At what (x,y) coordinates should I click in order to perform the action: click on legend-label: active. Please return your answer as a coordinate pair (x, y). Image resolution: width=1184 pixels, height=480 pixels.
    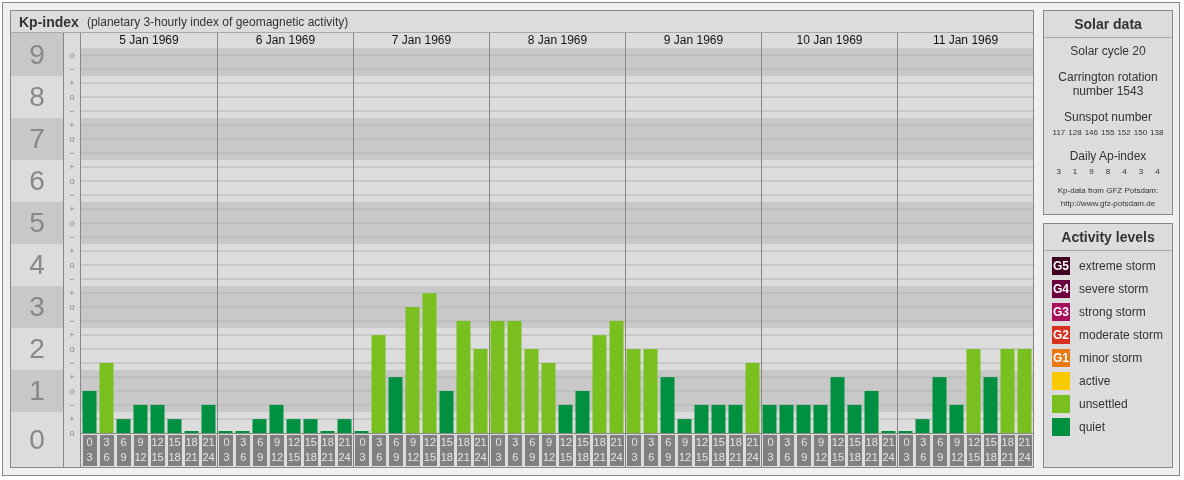
    Looking at the image, I should click on (1095, 381).